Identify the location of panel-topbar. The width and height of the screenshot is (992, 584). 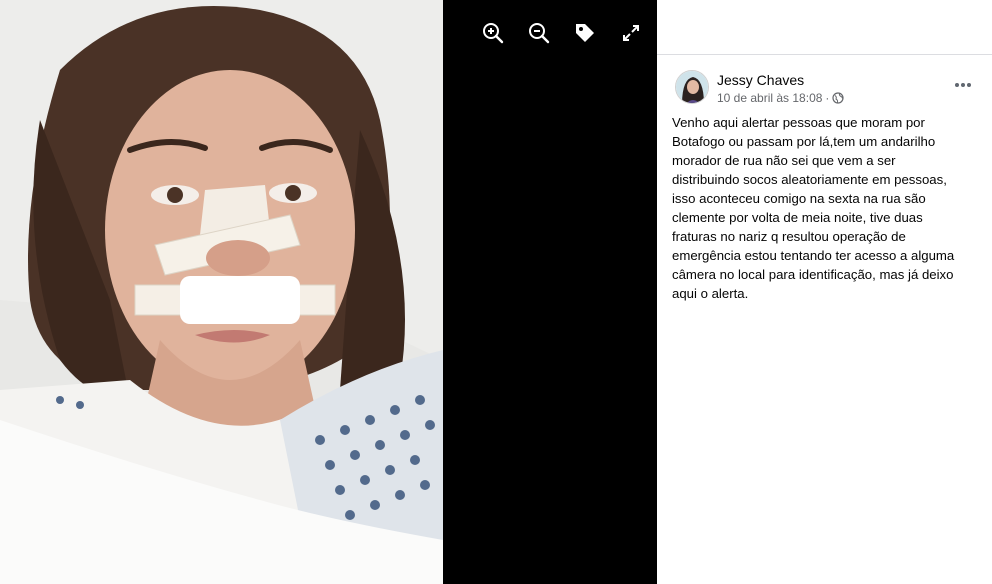
(824, 27).